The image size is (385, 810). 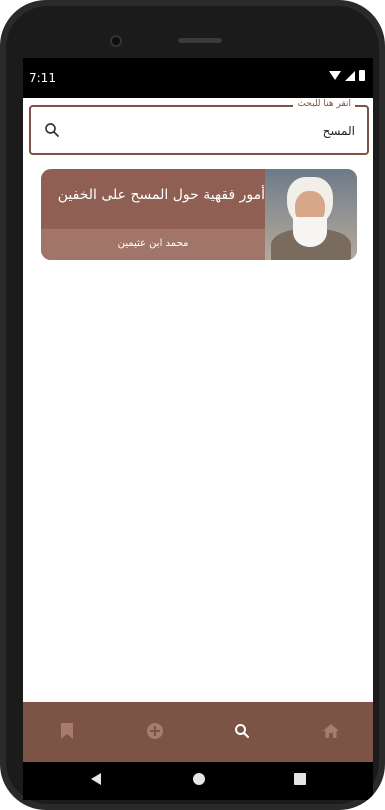 I want to click on recents-icon, so click(x=300, y=779).